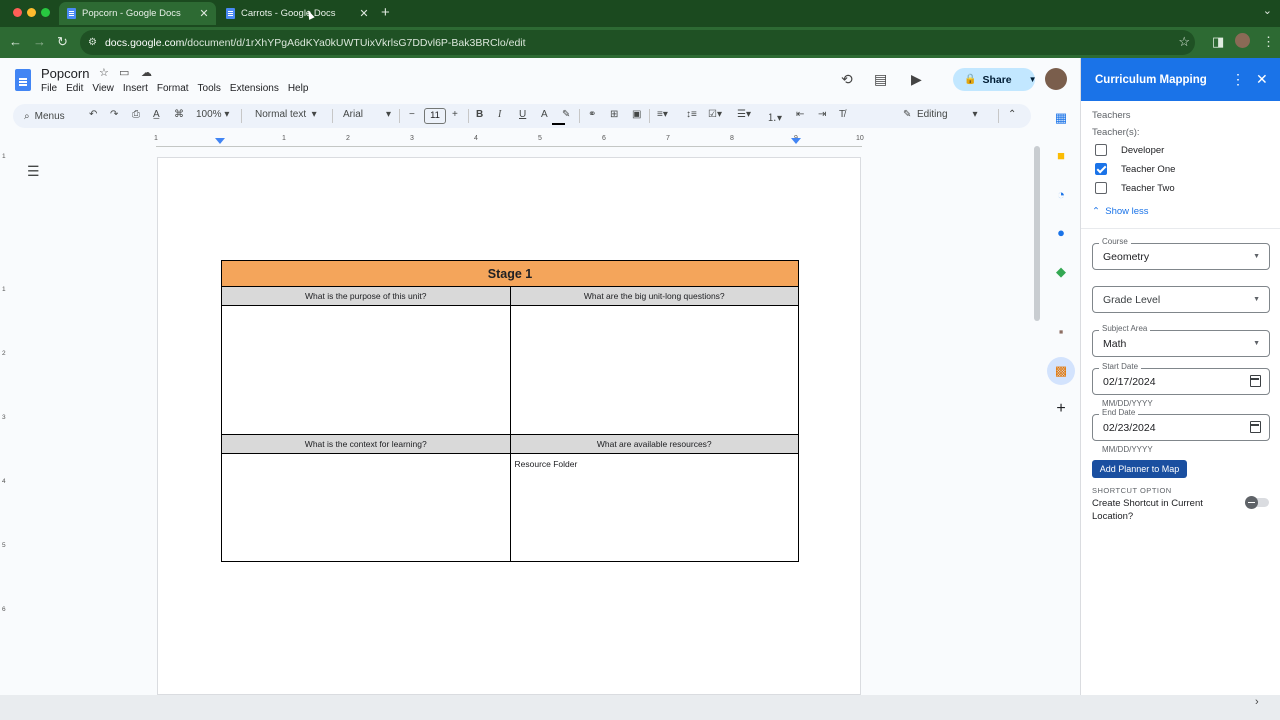 The width and height of the screenshot is (1280, 720). I want to click on grade-level-select: Grade Level ▼, so click(1181, 299).